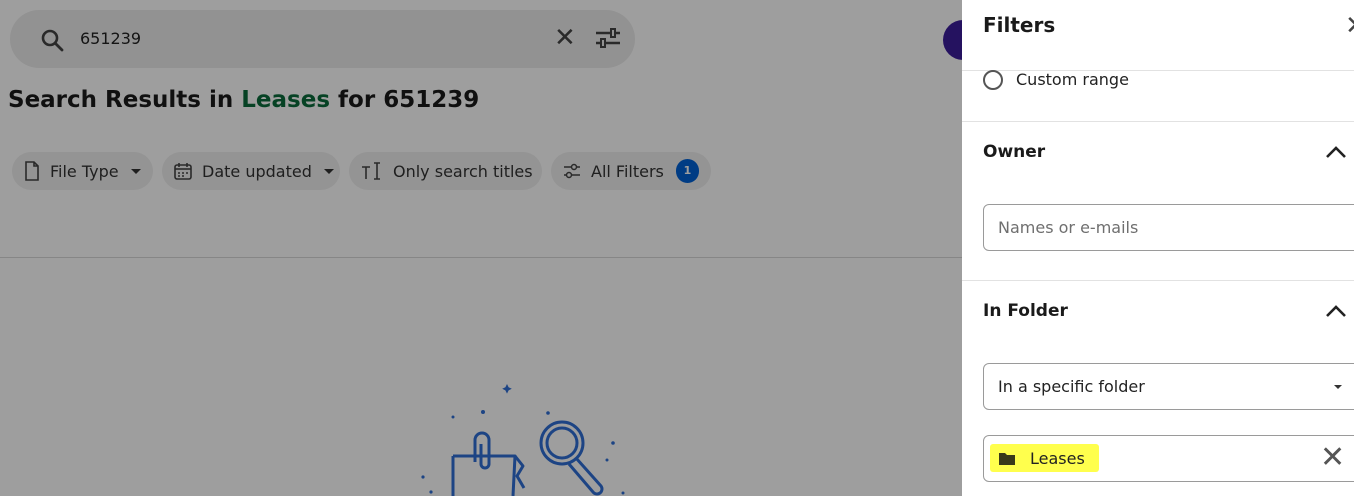 This screenshot has width=1354, height=496. Describe the element at coordinates (1338, 387) in the screenshot. I see `chevron-down-icon` at that location.